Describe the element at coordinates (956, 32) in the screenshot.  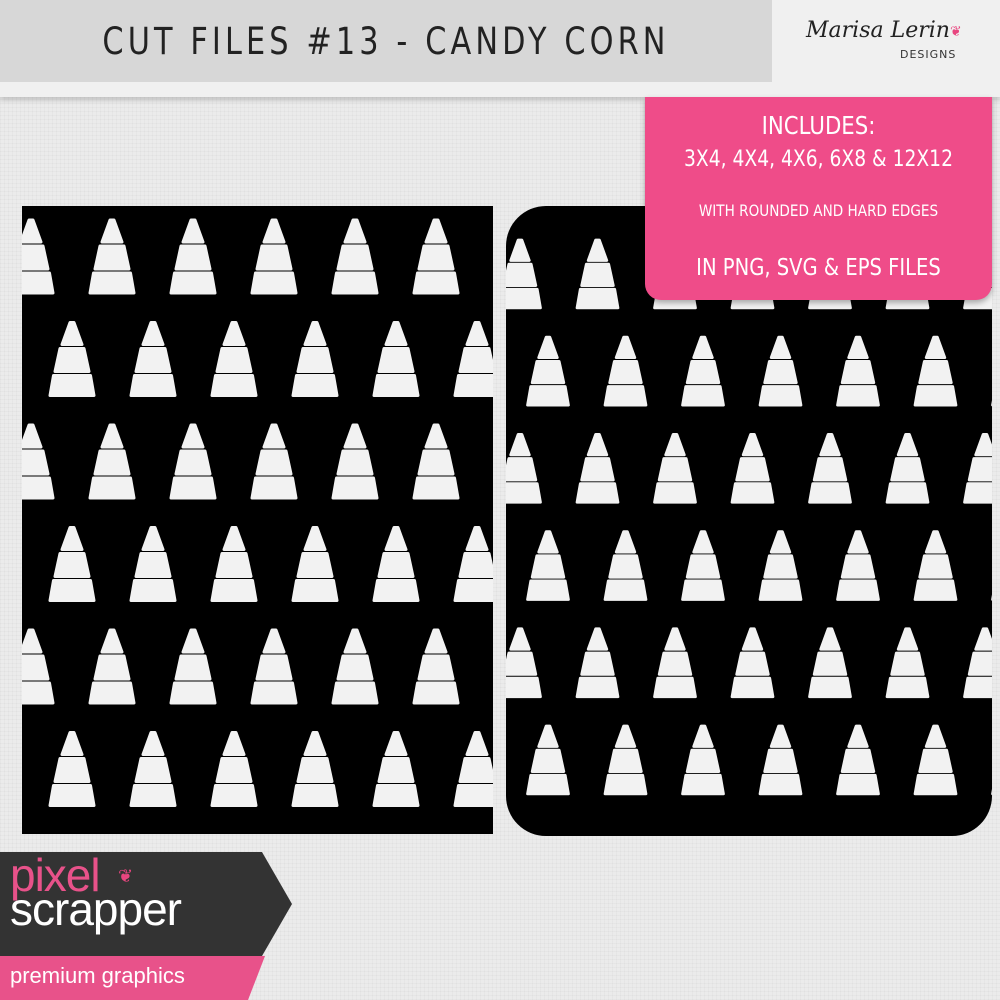
I see `butterfly-icon: ❦` at that location.